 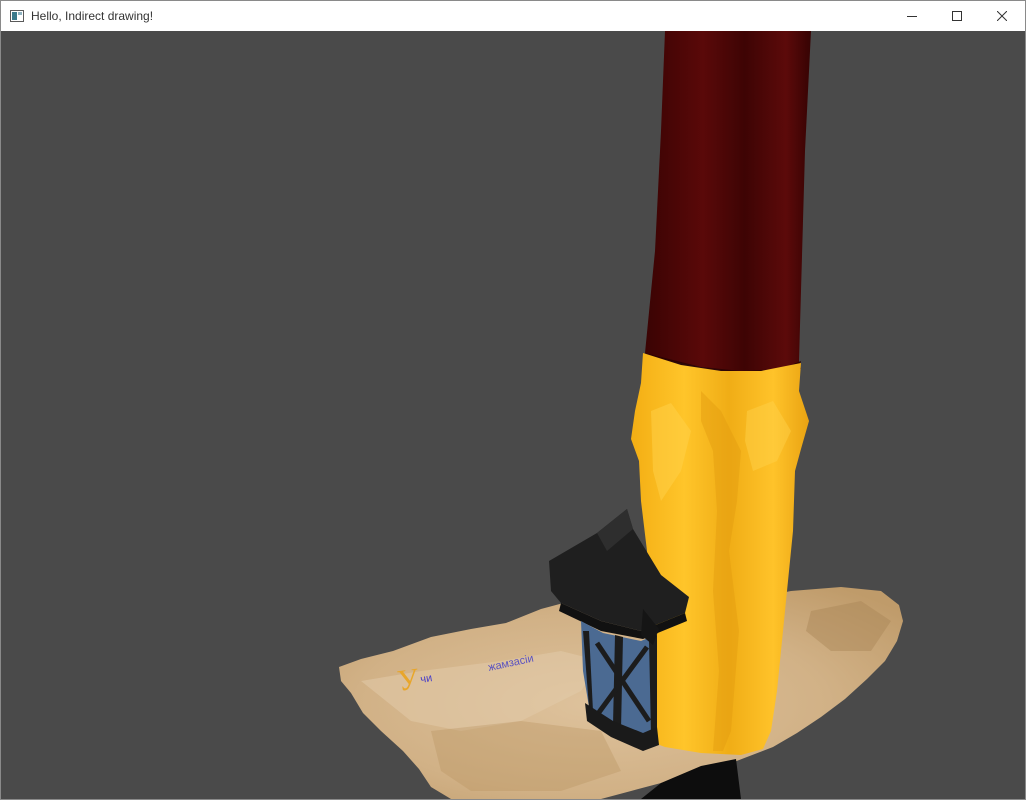 What do you see at coordinates (92, 16) in the screenshot?
I see `window-title: Hello, Indirect drawing!` at bounding box center [92, 16].